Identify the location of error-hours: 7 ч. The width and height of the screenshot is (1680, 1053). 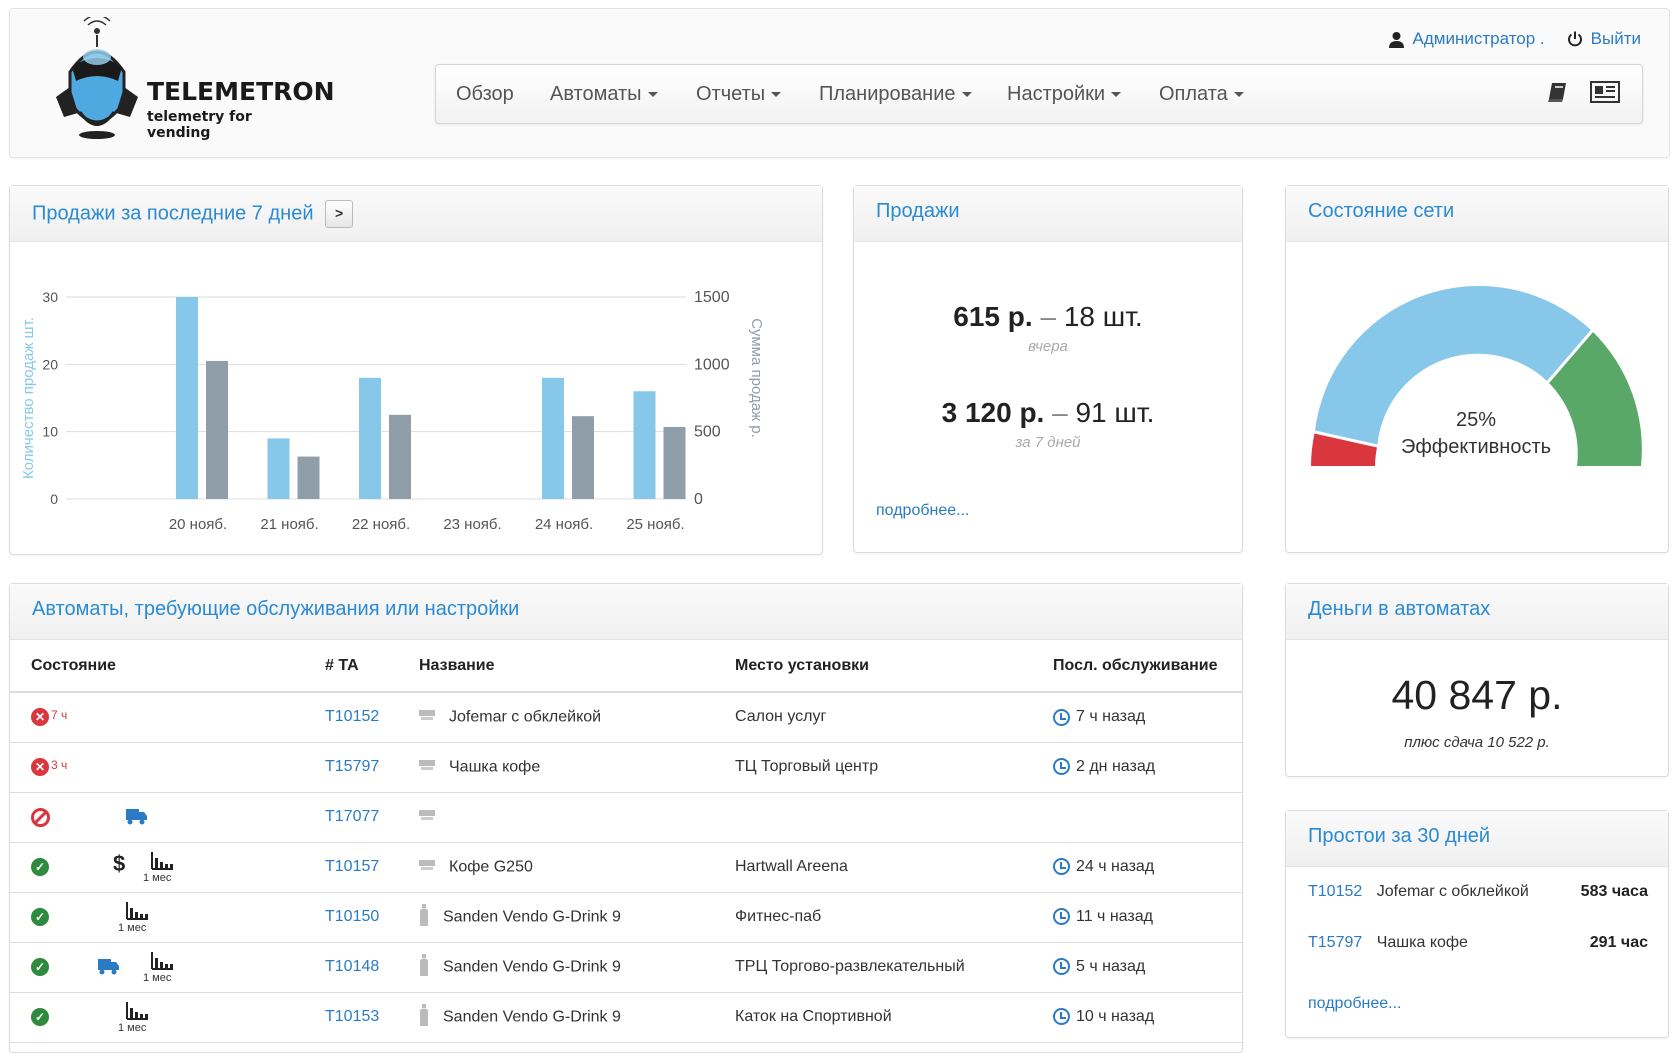
(59, 715).